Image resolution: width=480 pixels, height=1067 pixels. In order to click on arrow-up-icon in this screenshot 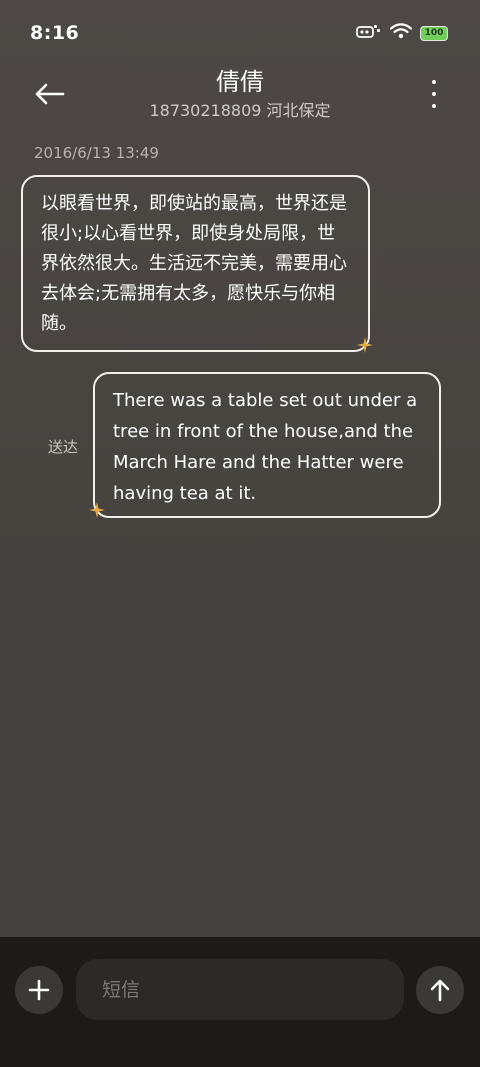, I will do `click(440, 990)`.